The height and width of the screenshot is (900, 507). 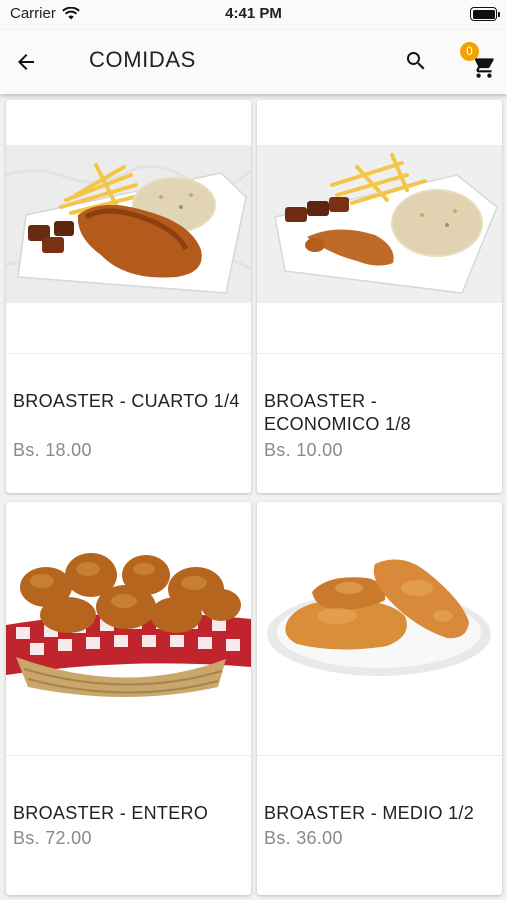 I want to click on product-price: Bs. 18.00, so click(x=52, y=450).